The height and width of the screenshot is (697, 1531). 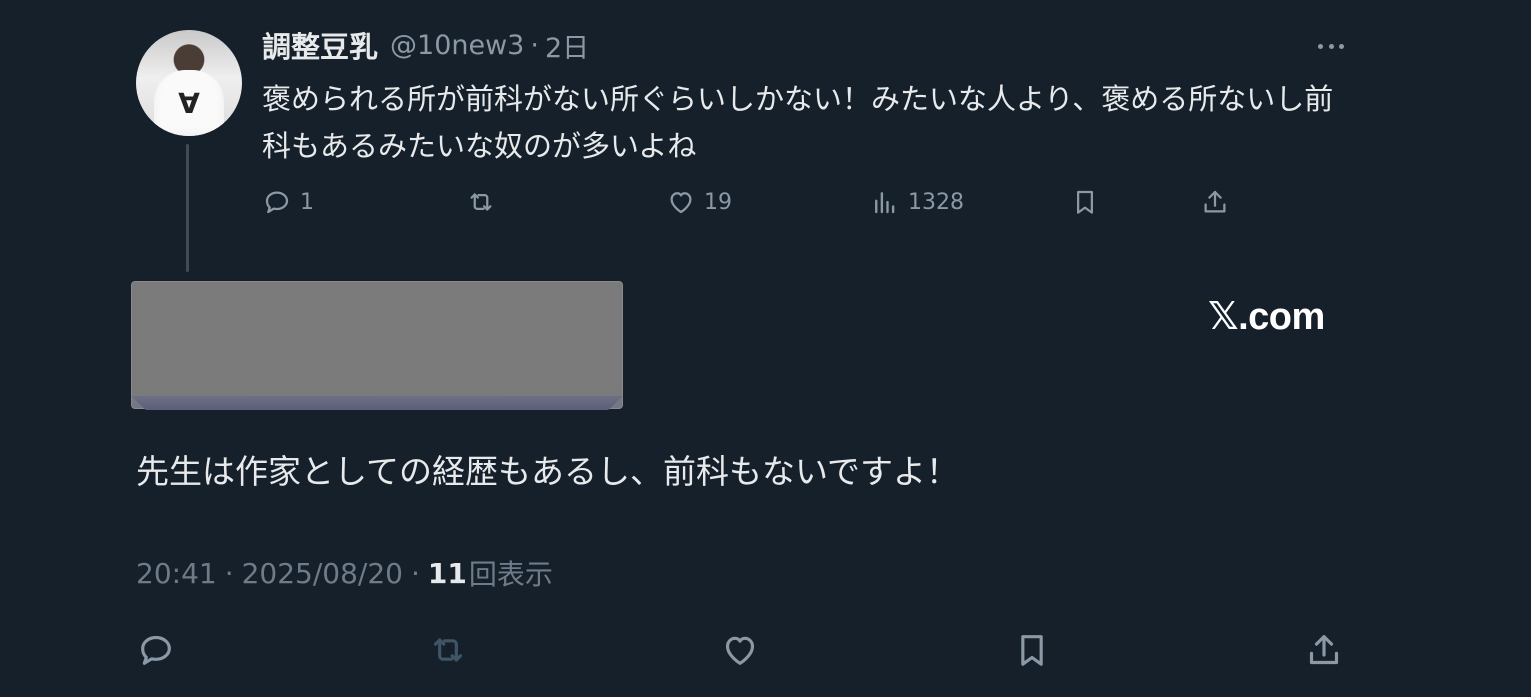 I want to click on views-count: 11, so click(x=447, y=573).